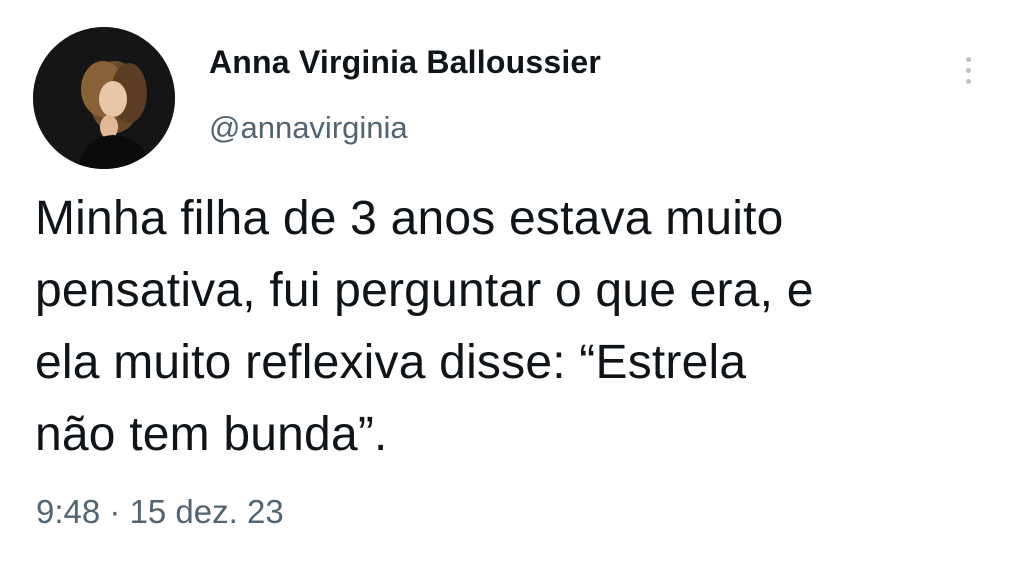 The width and height of the screenshot is (1024, 563). What do you see at coordinates (207, 511) in the screenshot?
I see `tweet-date: 15 dez. 23` at bounding box center [207, 511].